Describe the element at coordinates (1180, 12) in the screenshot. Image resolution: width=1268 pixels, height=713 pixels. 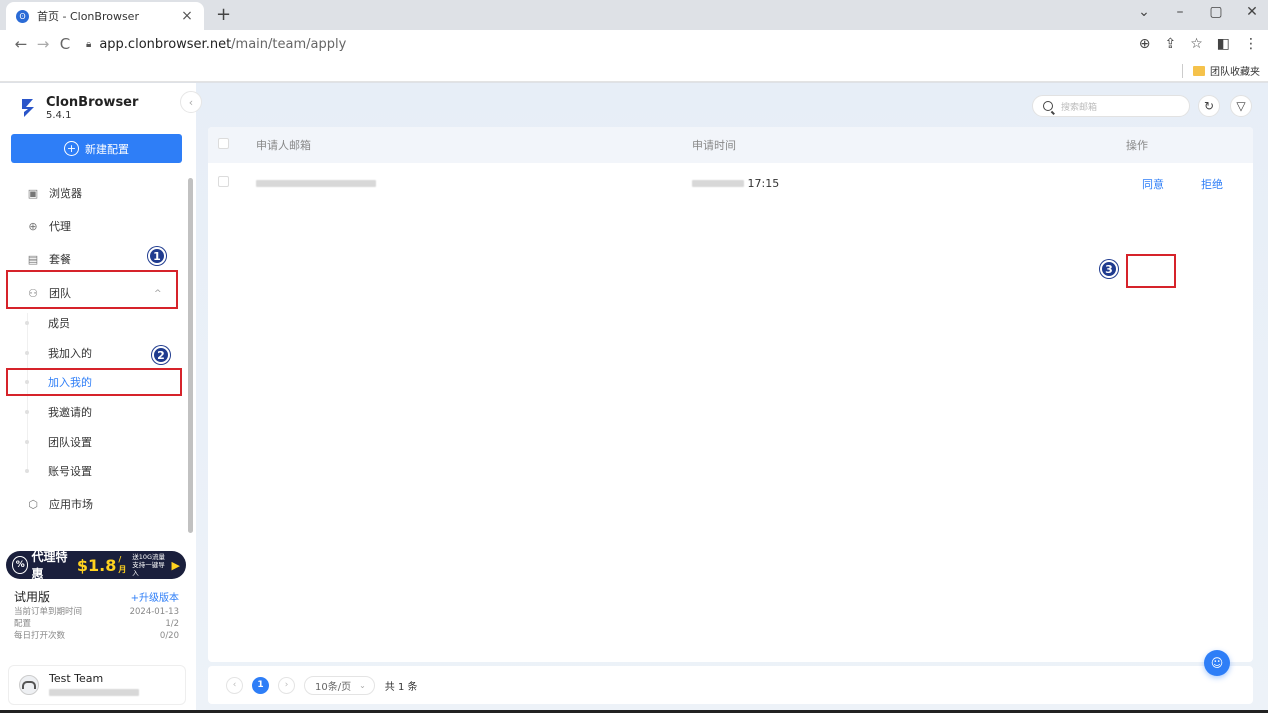
I see `minimize-icon: –` at that location.